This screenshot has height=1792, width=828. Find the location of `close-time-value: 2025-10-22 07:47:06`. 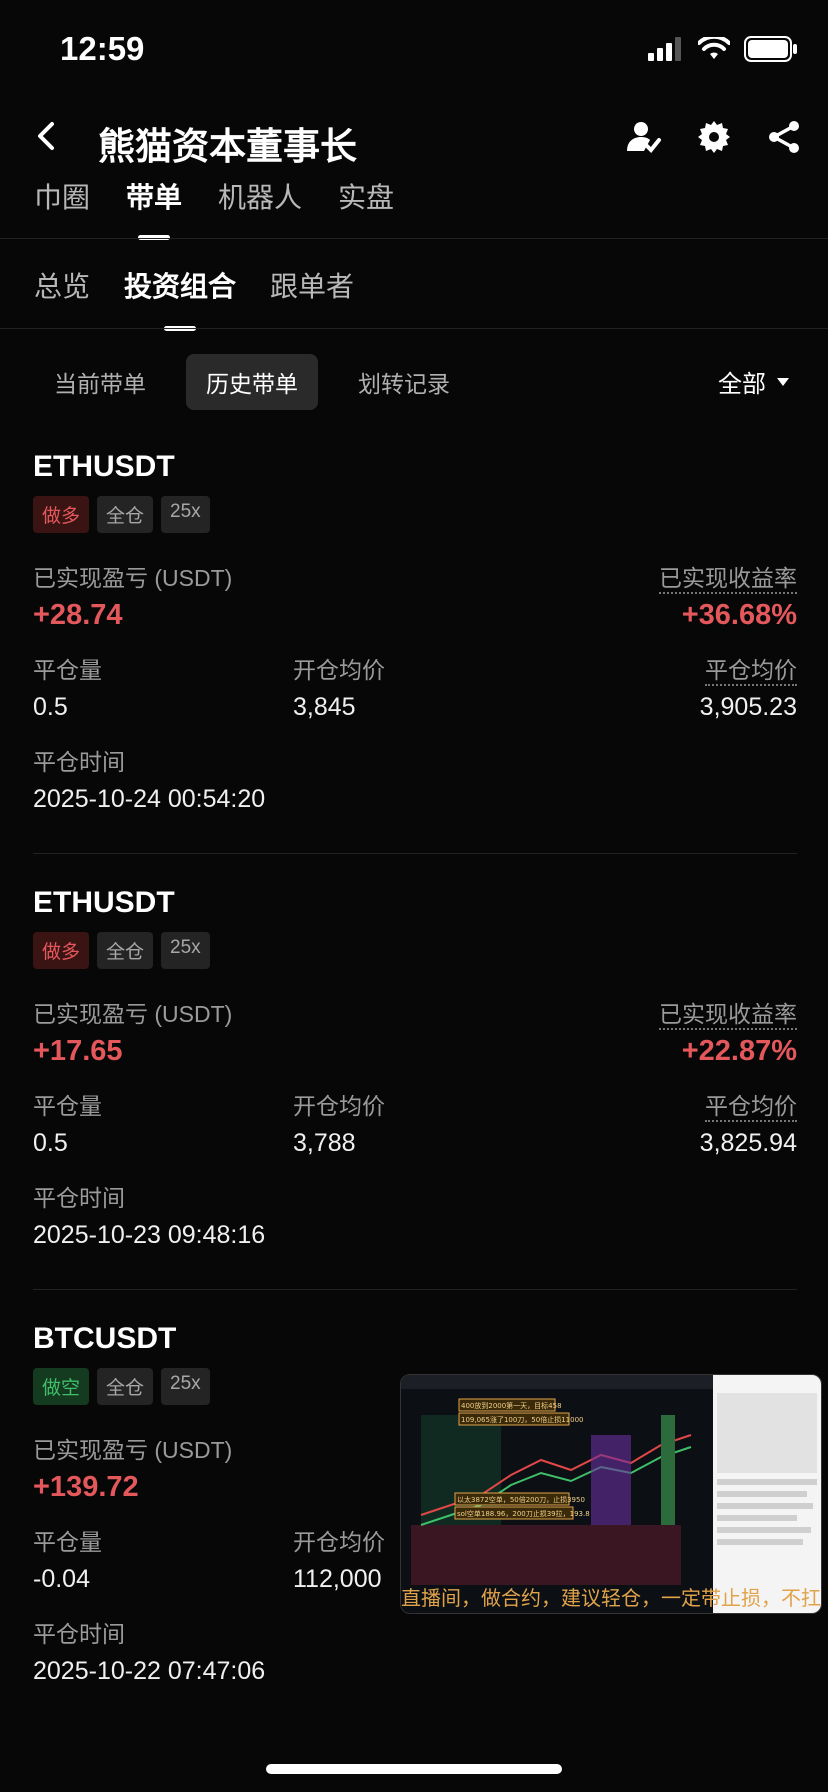

close-time-value: 2025-10-22 07:47:06 is located at coordinates (149, 1671).